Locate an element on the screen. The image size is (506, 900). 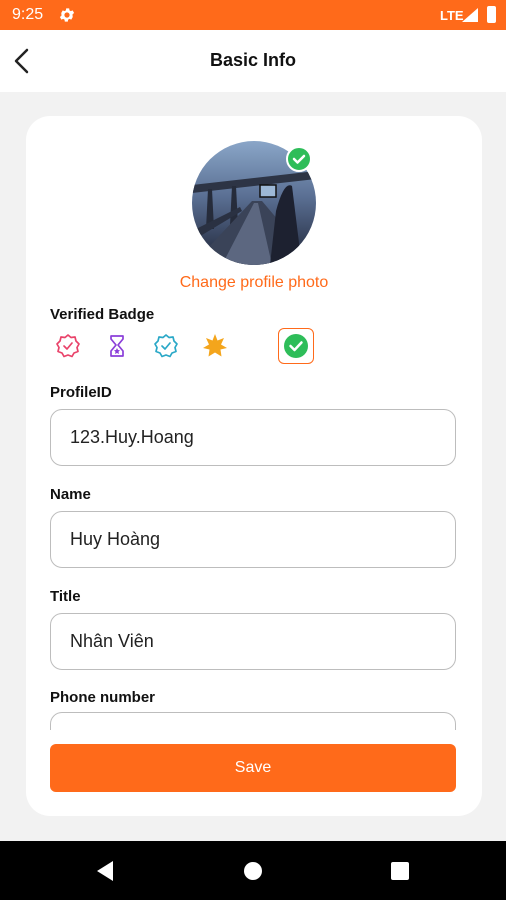
signal-icon is located at coordinates (470, 15).